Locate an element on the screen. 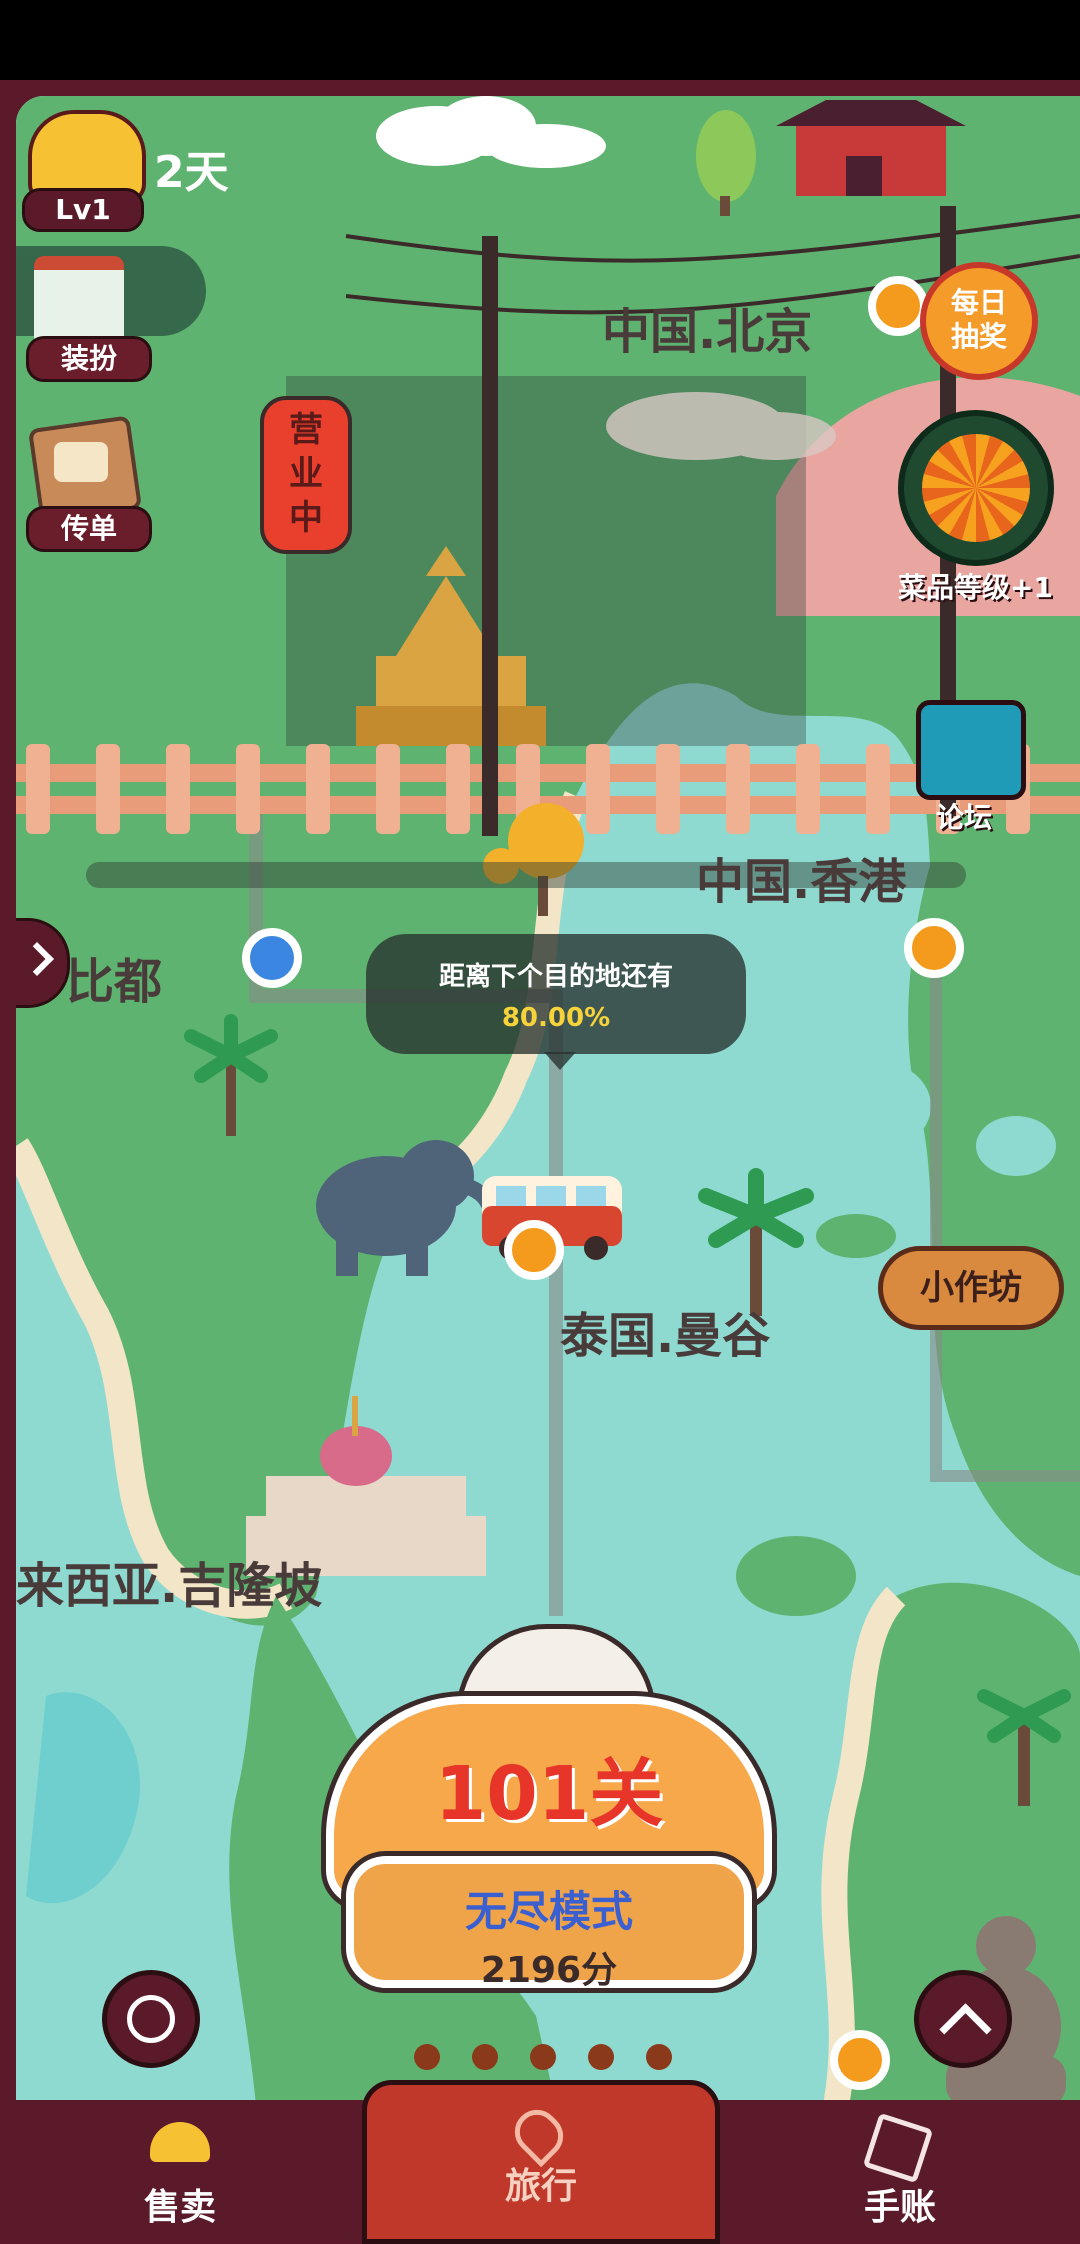  tab-journal: 手账 is located at coordinates (900, 2172).